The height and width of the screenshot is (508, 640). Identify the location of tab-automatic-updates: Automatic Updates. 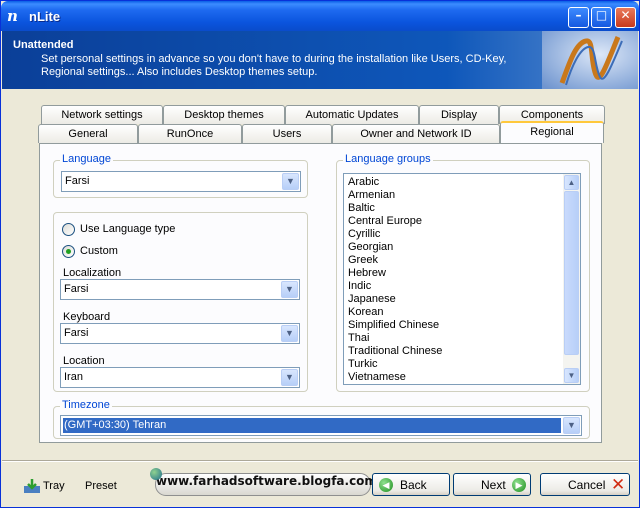
(352, 114).